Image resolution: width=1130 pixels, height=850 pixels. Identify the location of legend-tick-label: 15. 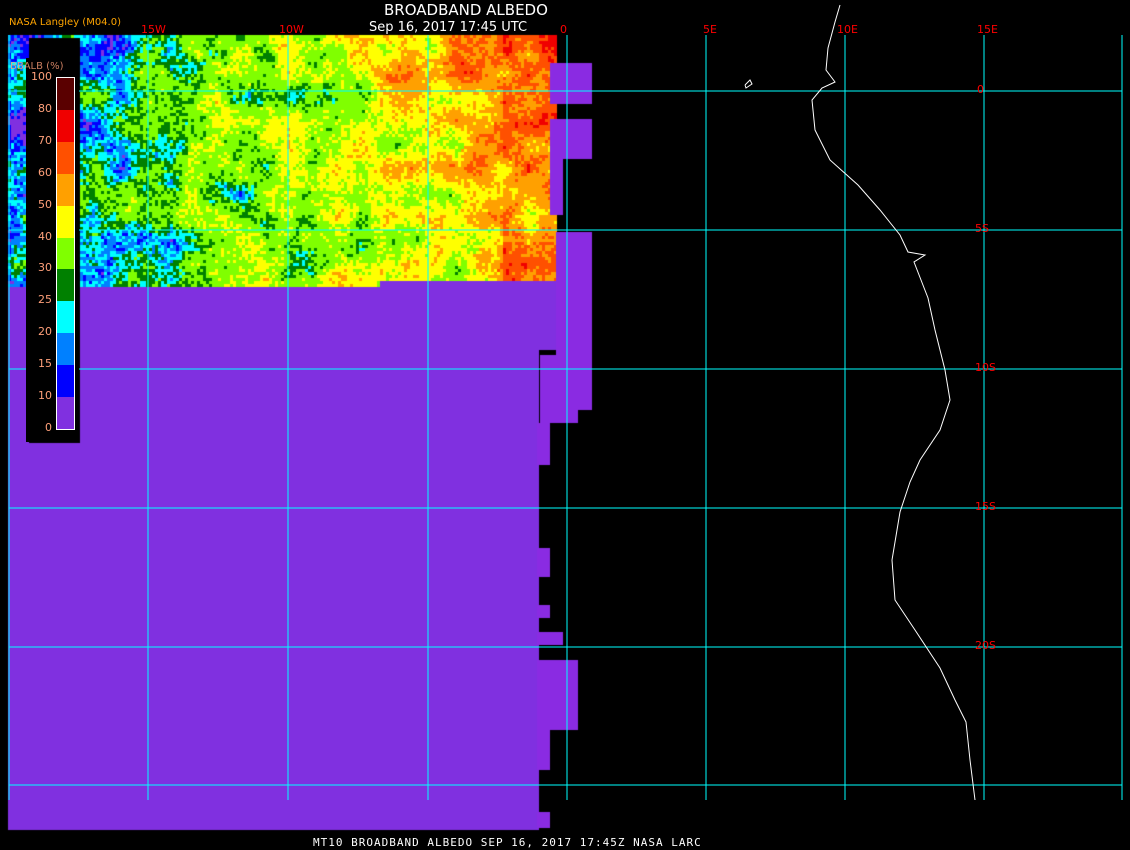
(45, 364).